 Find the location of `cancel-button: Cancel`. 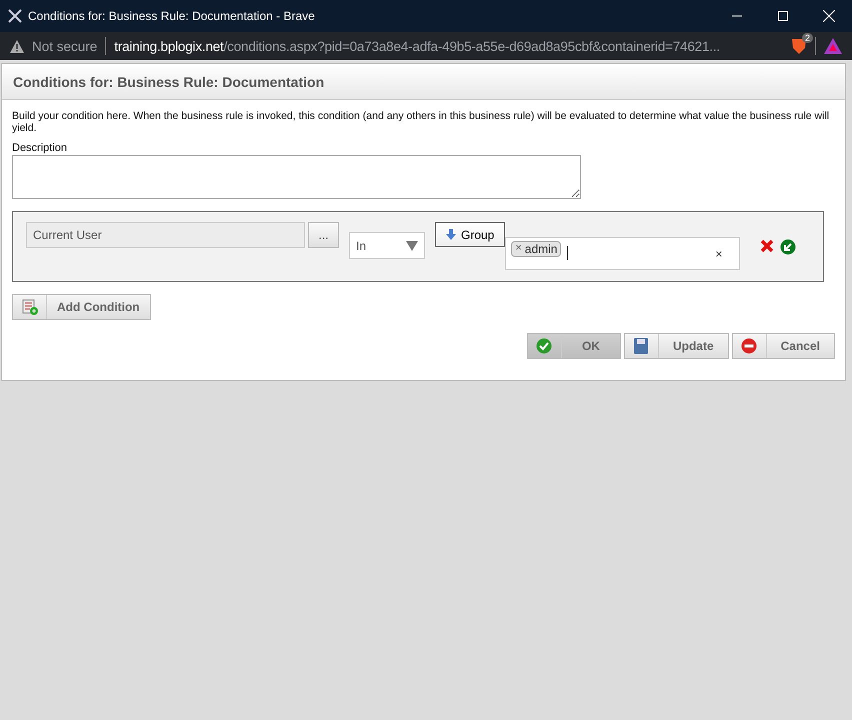

cancel-button: Cancel is located at coordinates (783, 346).